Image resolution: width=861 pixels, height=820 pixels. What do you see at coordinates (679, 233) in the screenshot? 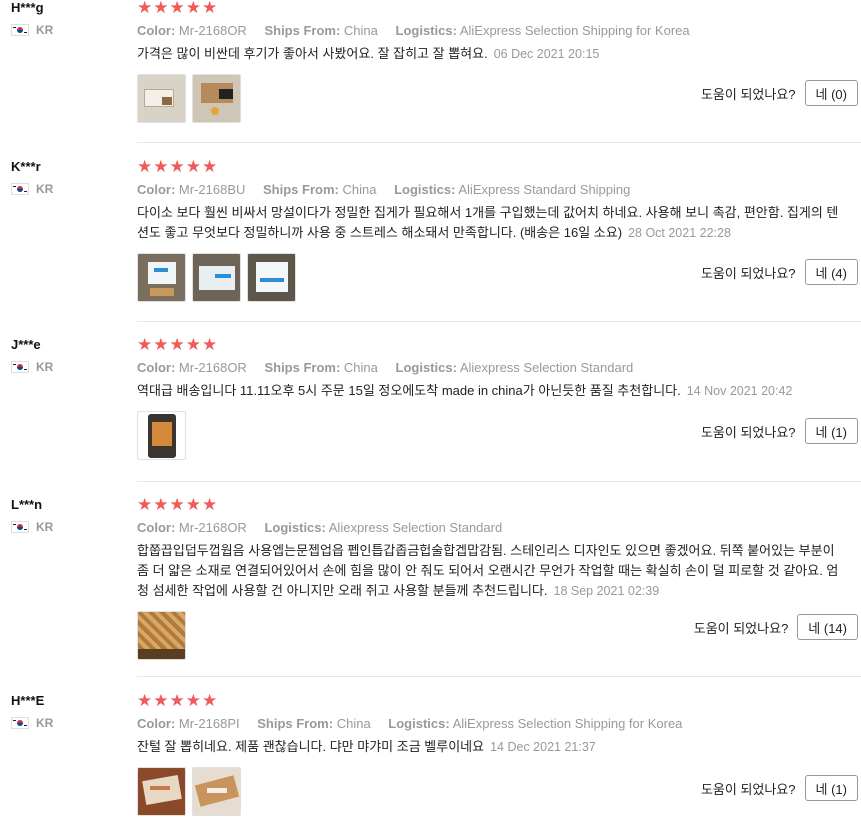
I see `review-date: 28 Oct 2021 22:28` at bounding box center [679, 233].